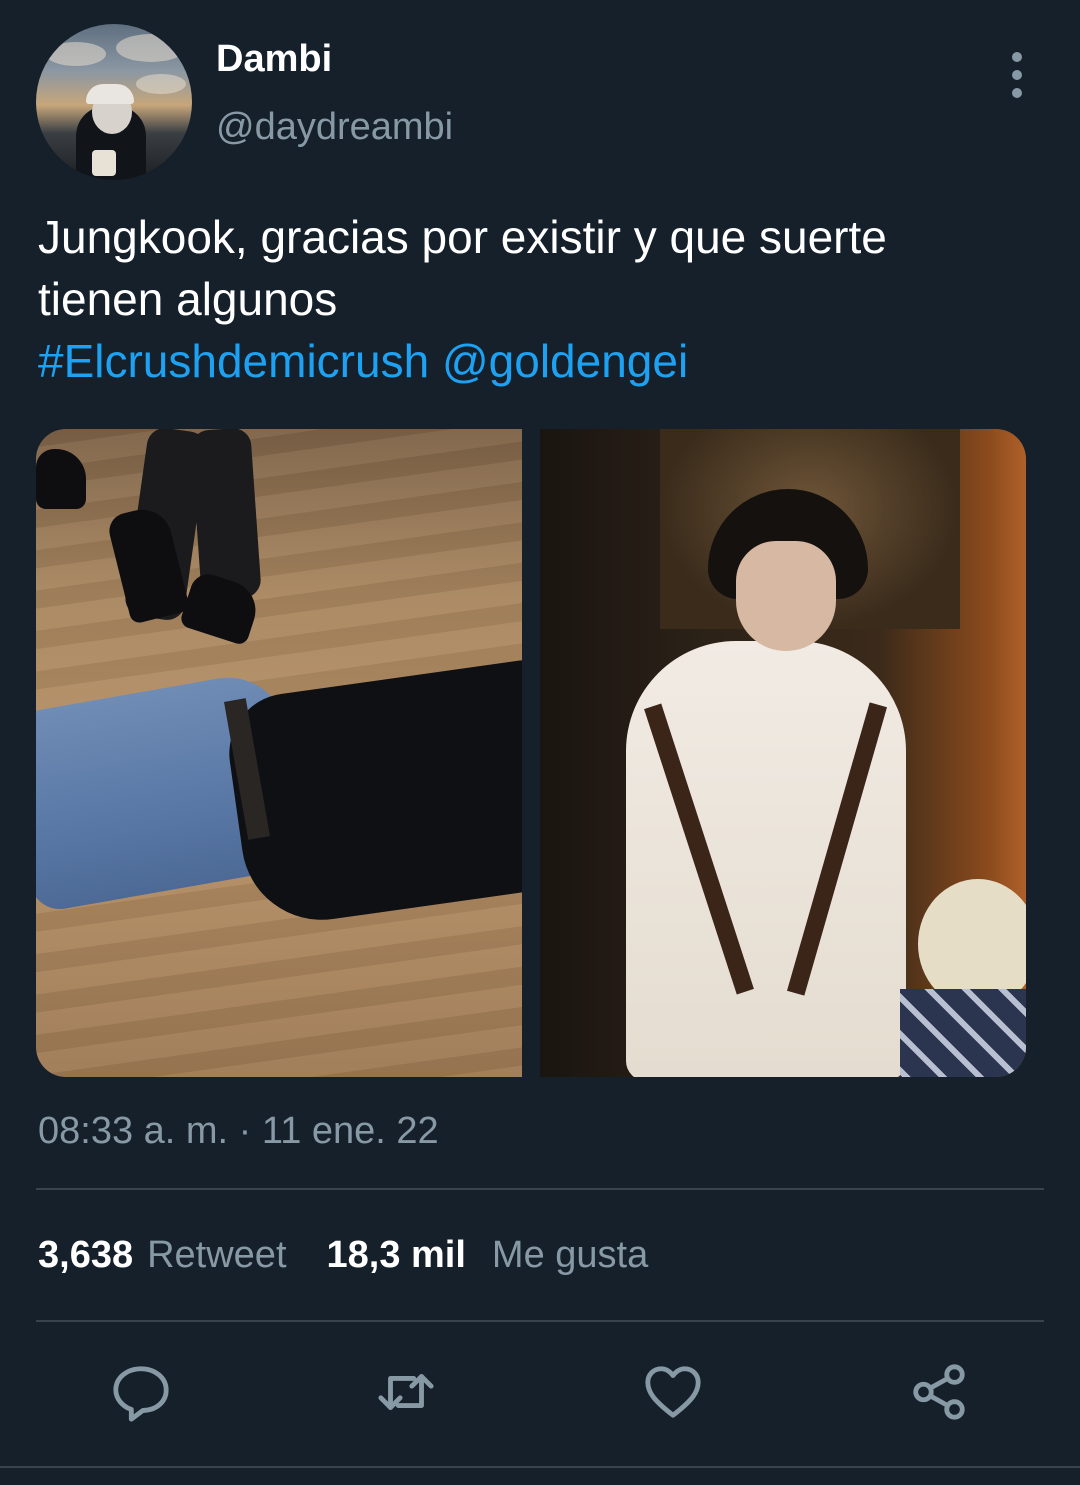 The height and width of the screenshot is (1485, 1080). What do you see at coordinates (233, 361) in the screenshot?
I see `hashtag-link: #Elcrushdemicrush` at bounding box center [233, 361].